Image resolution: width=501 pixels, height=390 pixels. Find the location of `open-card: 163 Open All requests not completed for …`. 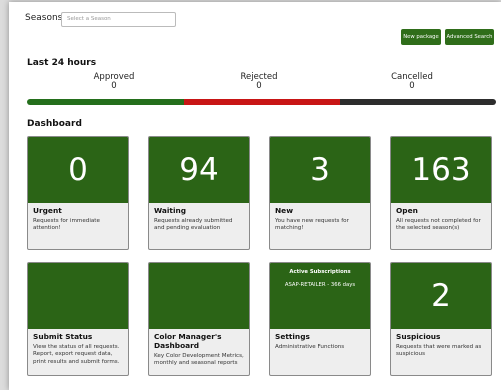

open-card: 163 Open All requests not completed for … is located at coordinates (441, 193).